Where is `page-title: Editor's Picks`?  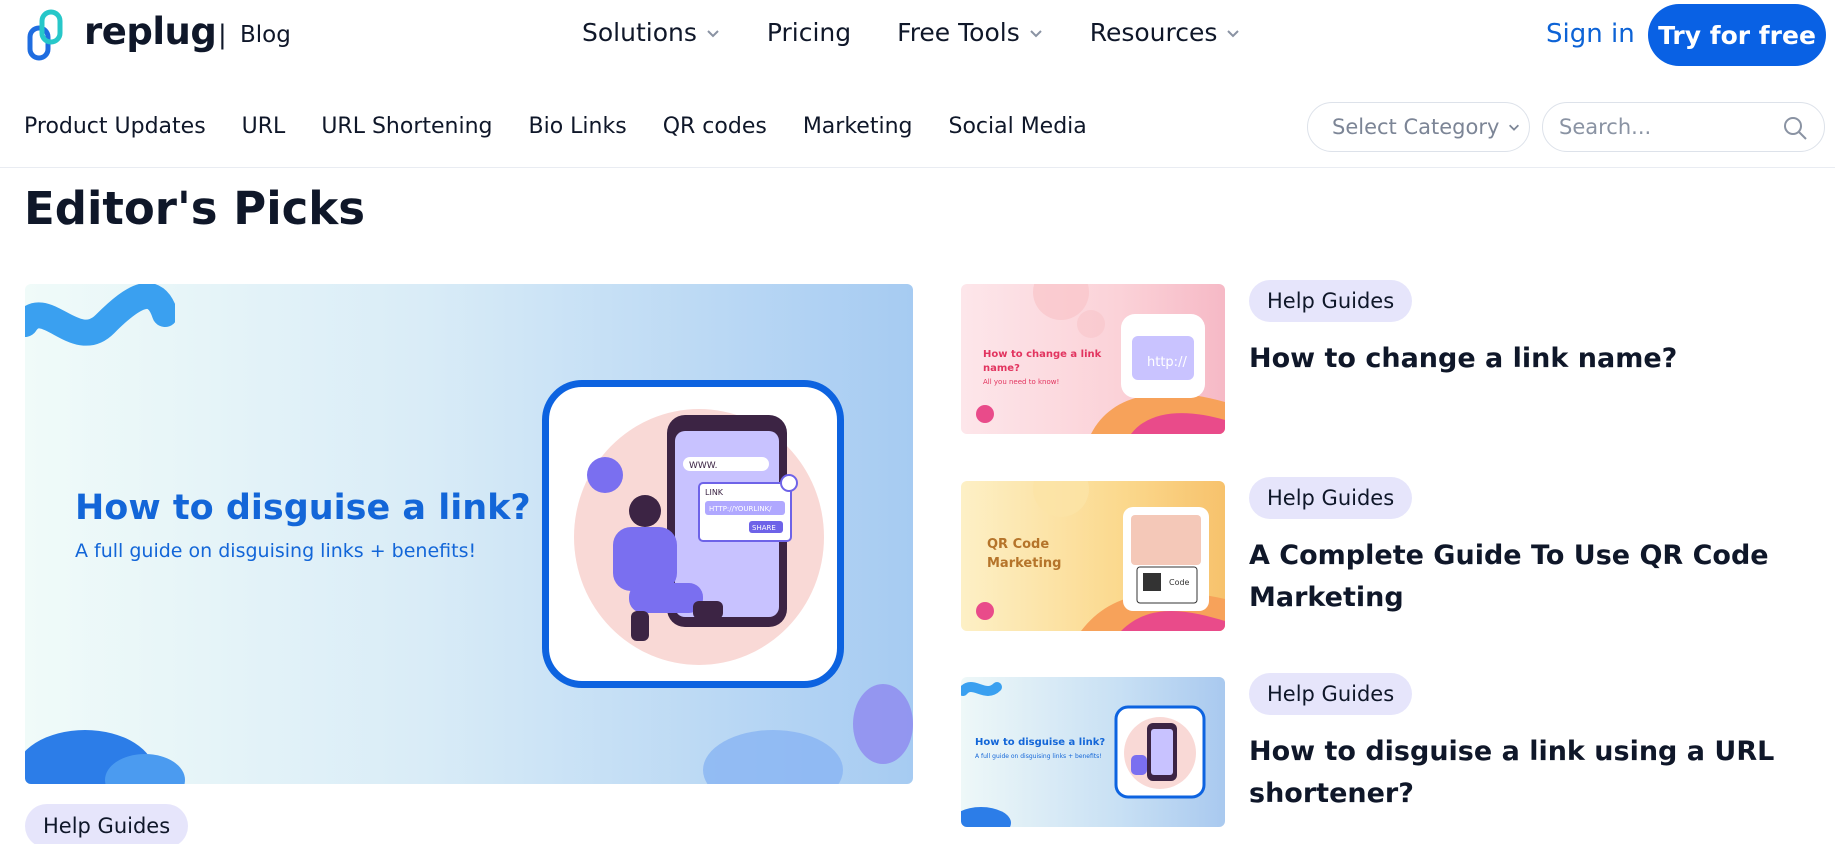 page-title: Editor's Picks is located at coordinates (195, 208).